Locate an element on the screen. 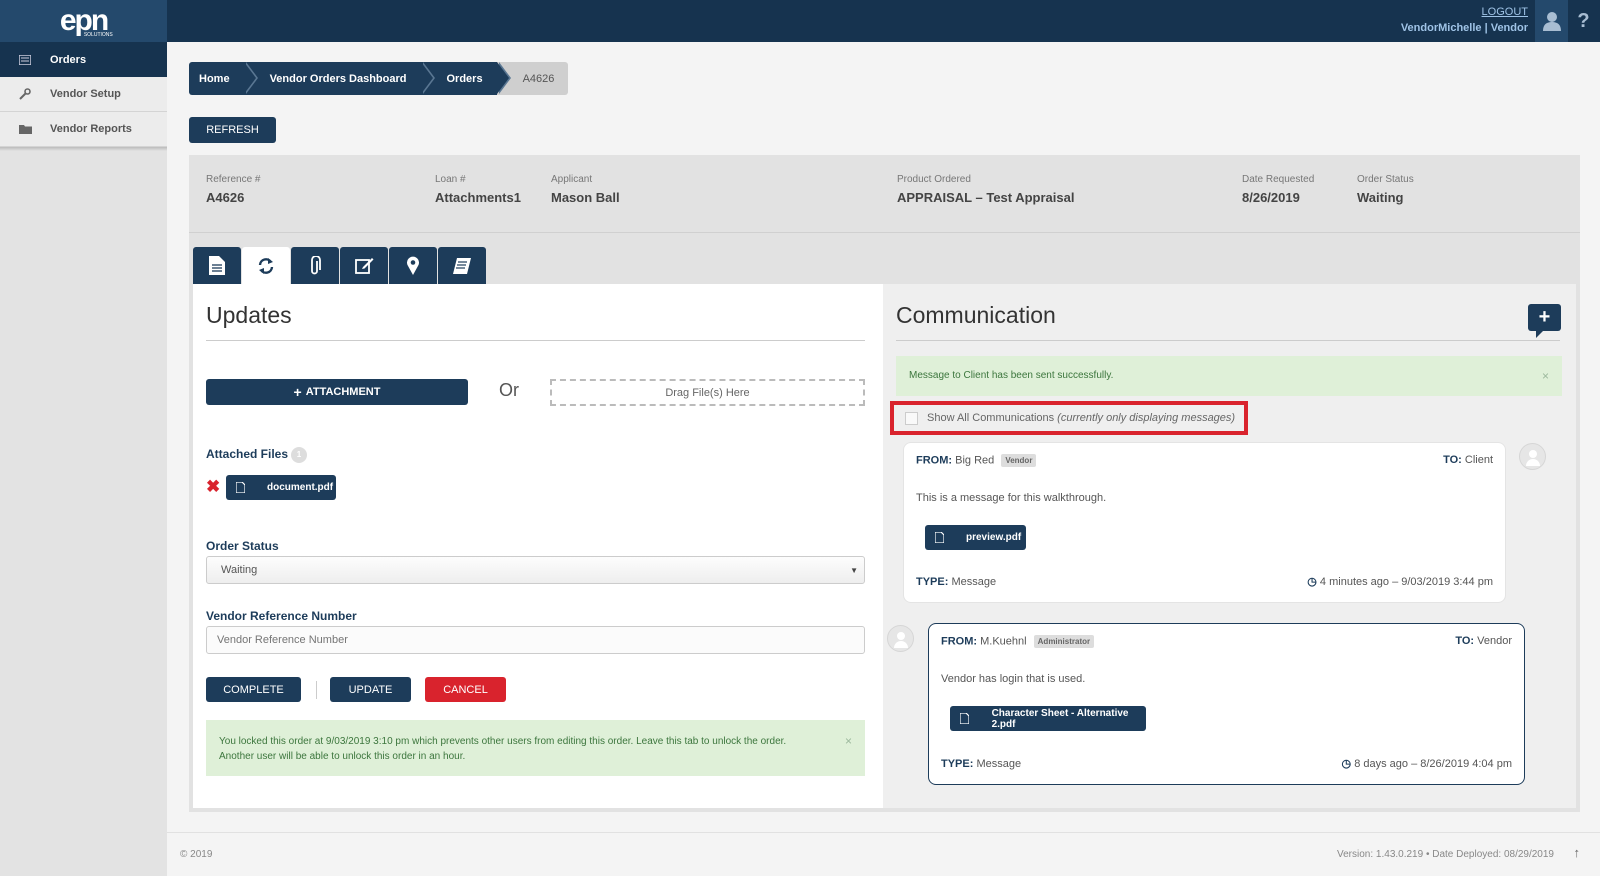 Image resolution: width=1600 pixels, height=876 pixels. order-tabs is located at coordinates (339, 265).